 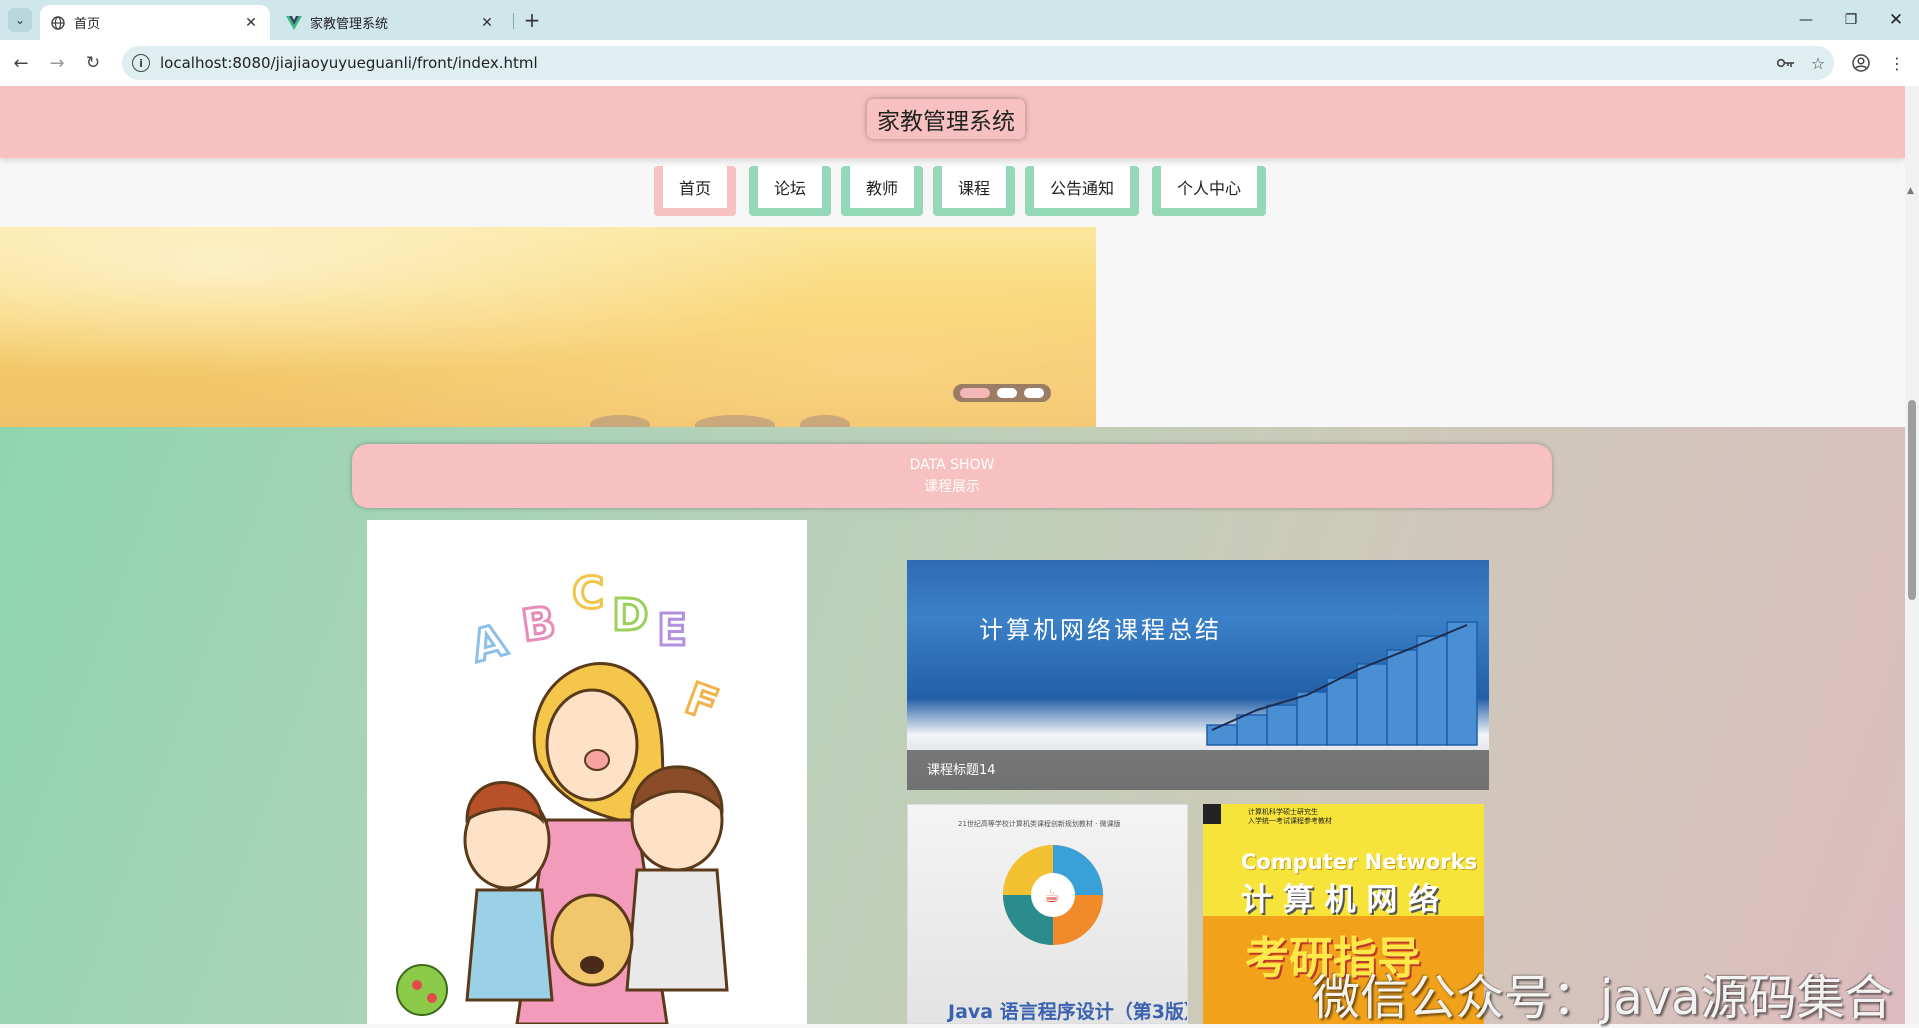 What do you see at coordinates (974, 187) in the screenshot?
I see `nav-label: 课程` at bounding box center [974, 187].